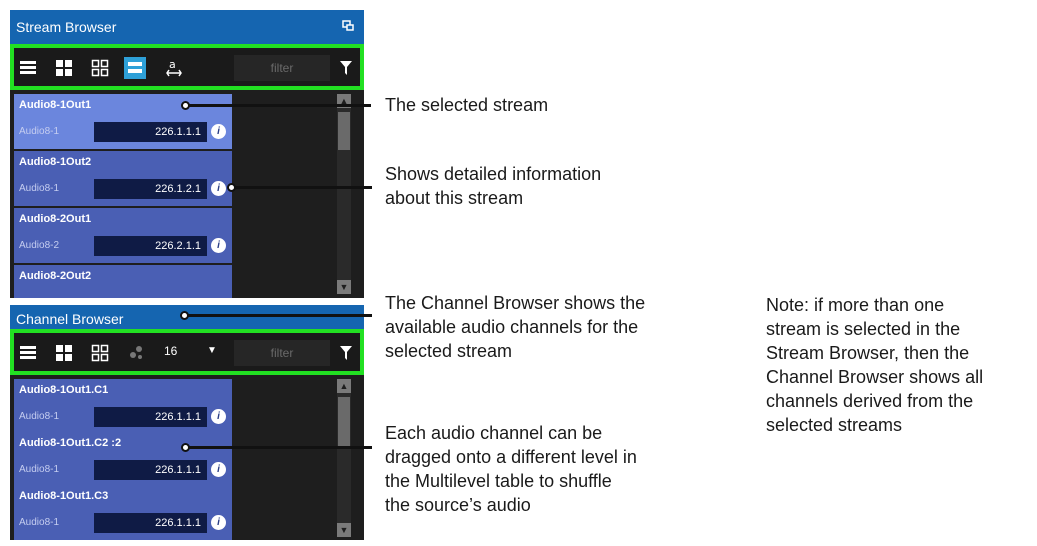 This screenshot has height=546, width=1037. Describe the element at coordinates (187, 352) in the screenshot. I see `channel-browser-toolbar: 16 ▼ filter` at that location.